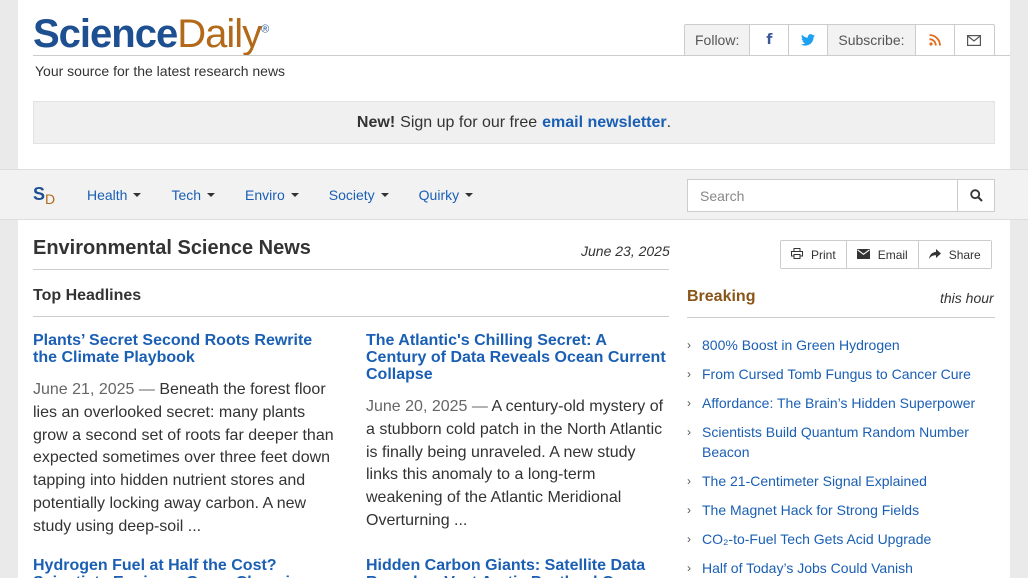  Describe the element at coordinates (836, 374) in the screenshot. I see `breaking-link: From Cursed Tomb Fungus to Cancer Cure` at that location.